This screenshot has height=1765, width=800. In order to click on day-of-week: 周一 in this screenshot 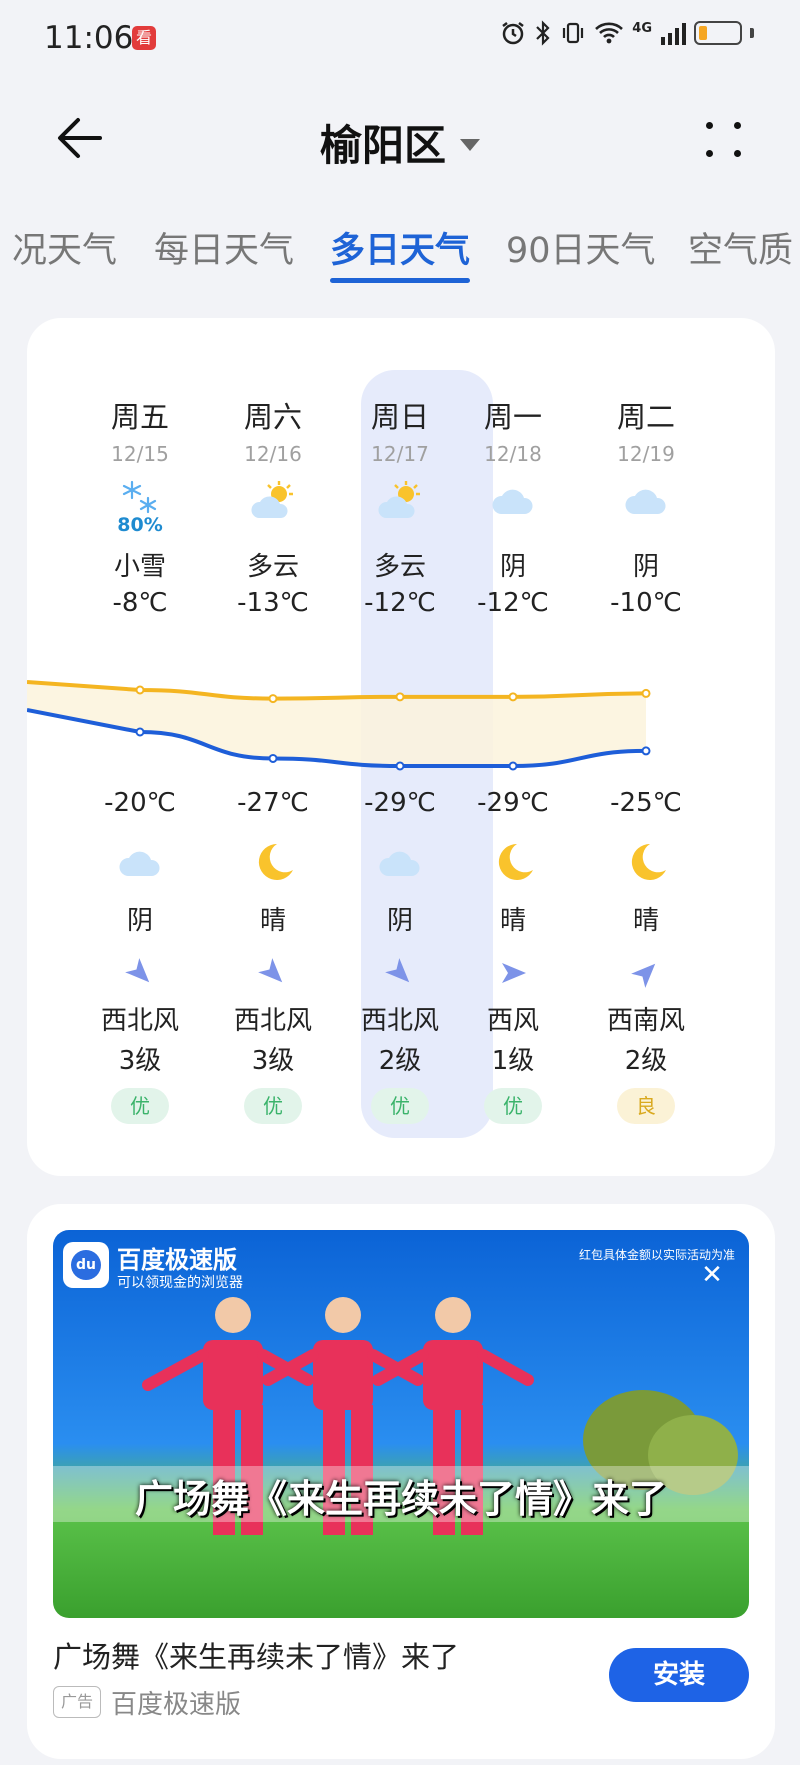, I will do `click(512, 417)`.